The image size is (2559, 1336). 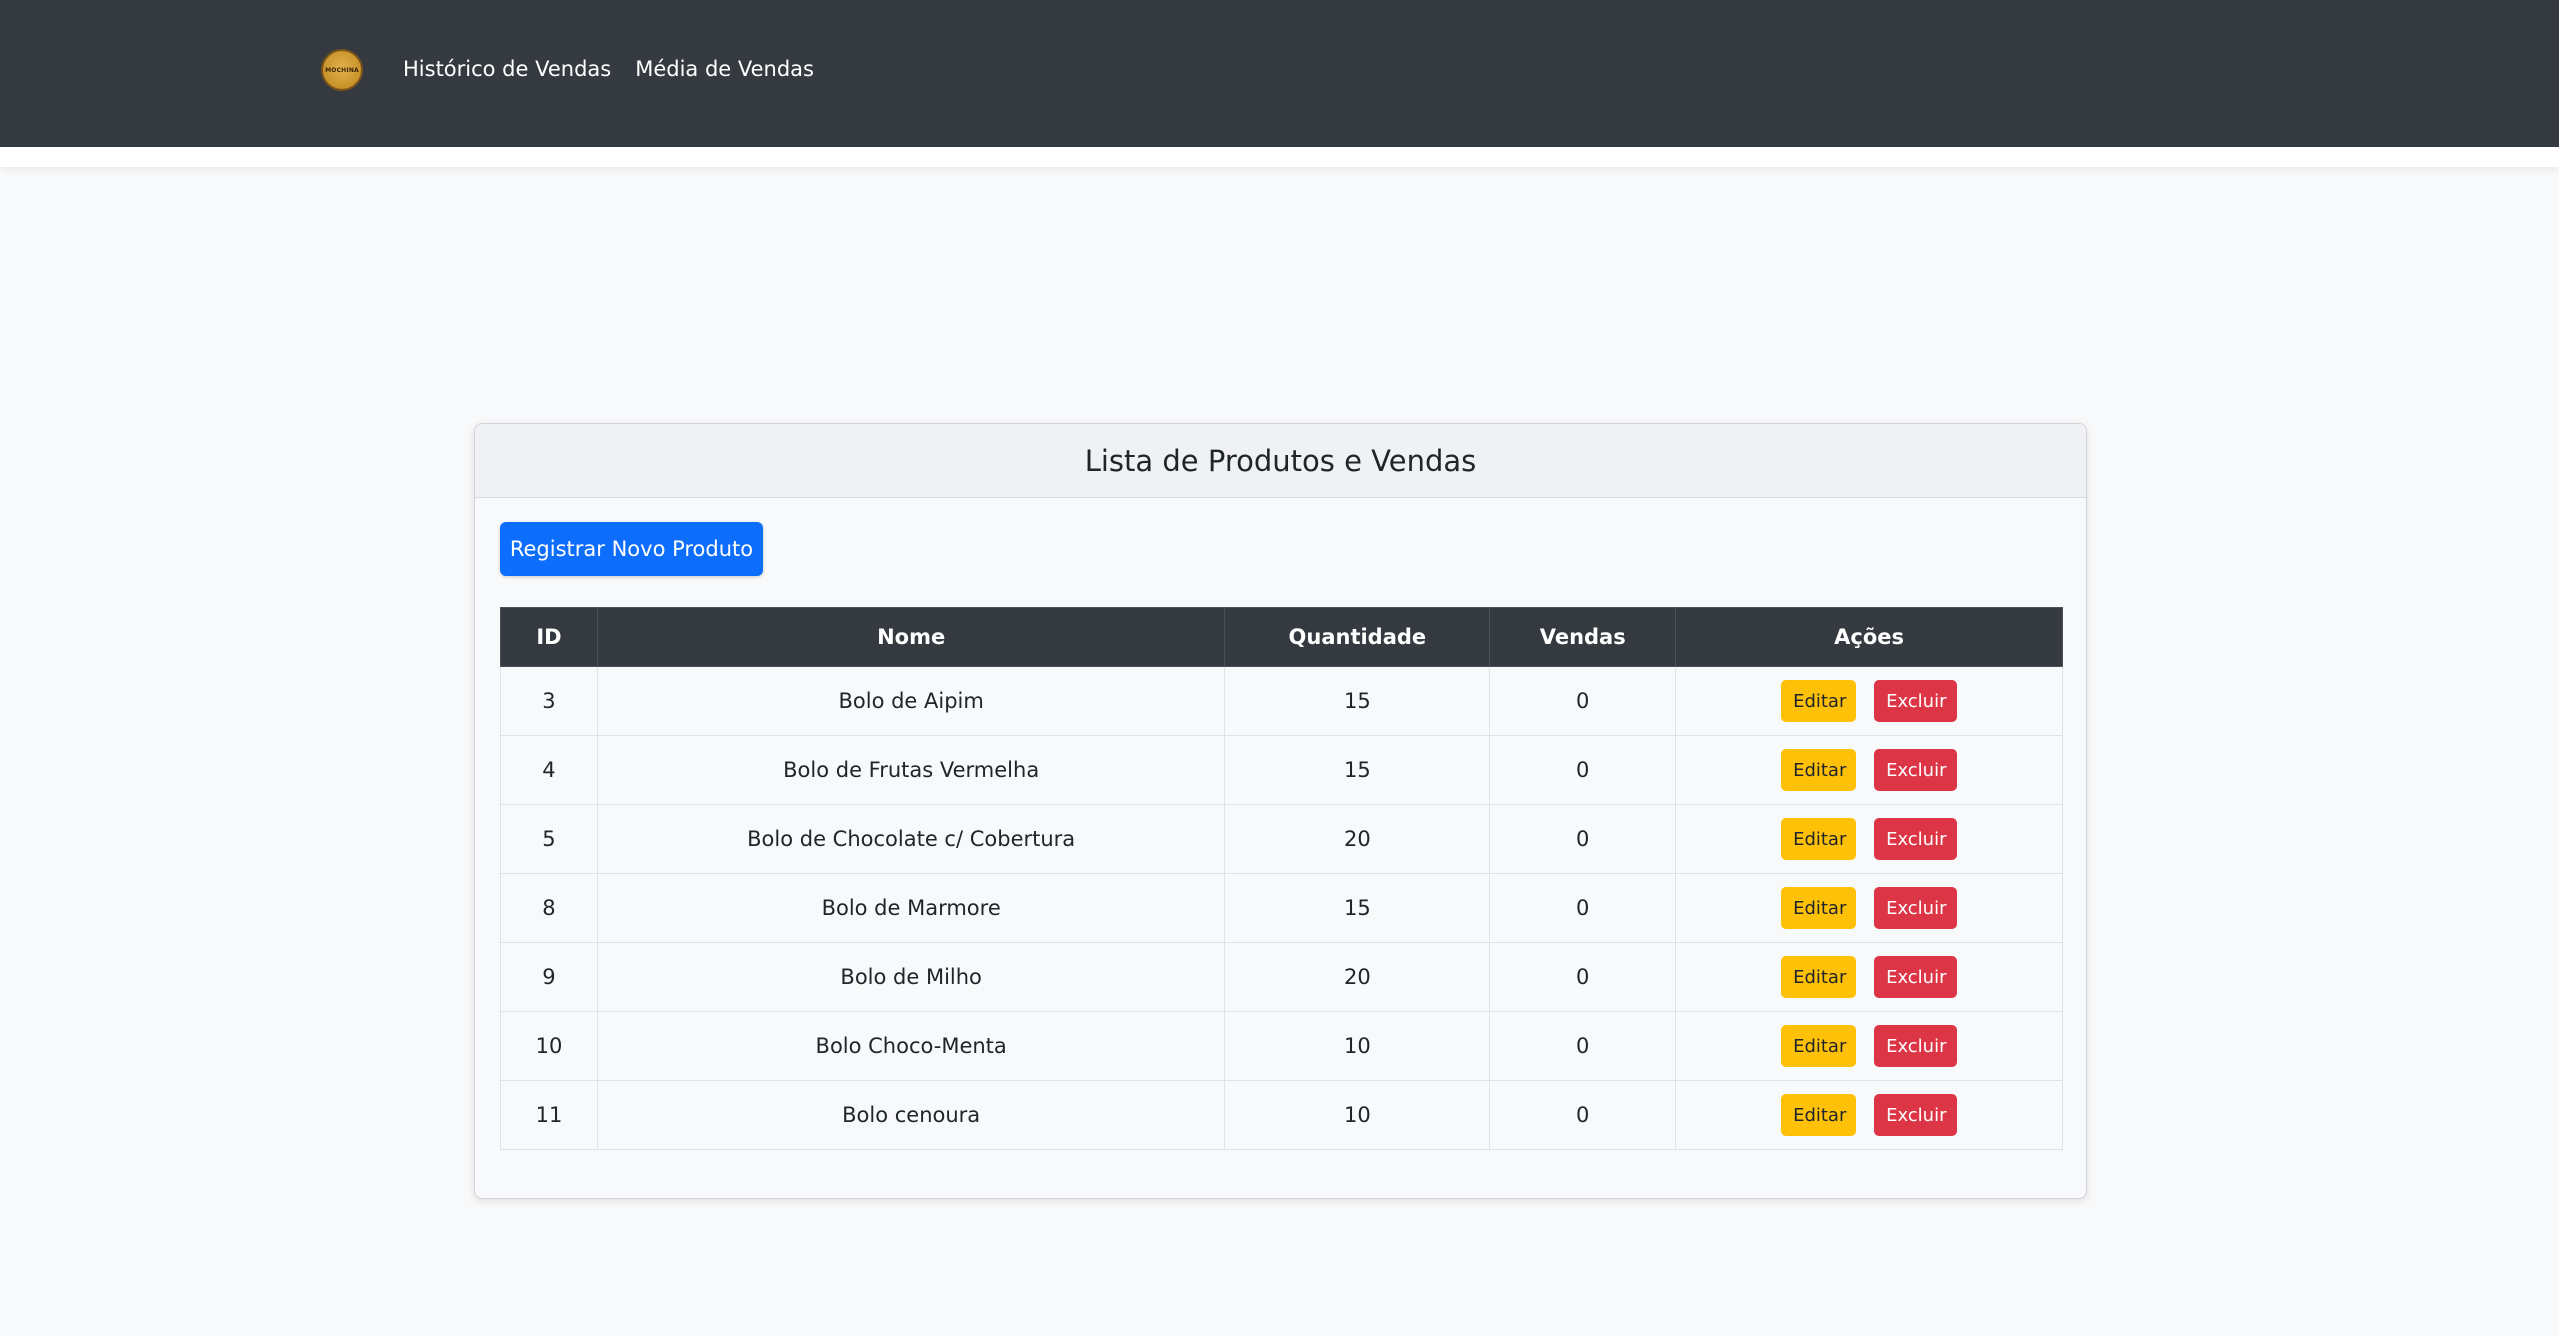 I want to click on cell-id: 11, so click(x=549, y=1115).